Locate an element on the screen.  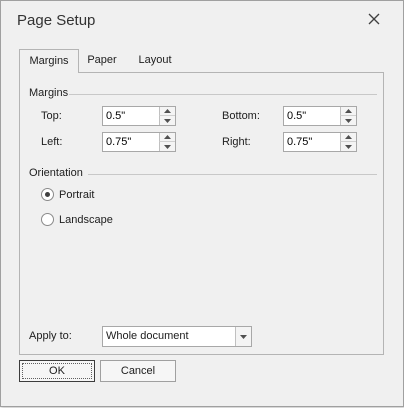
apply-to-value: Whole document is located at coordinates (147, 336).